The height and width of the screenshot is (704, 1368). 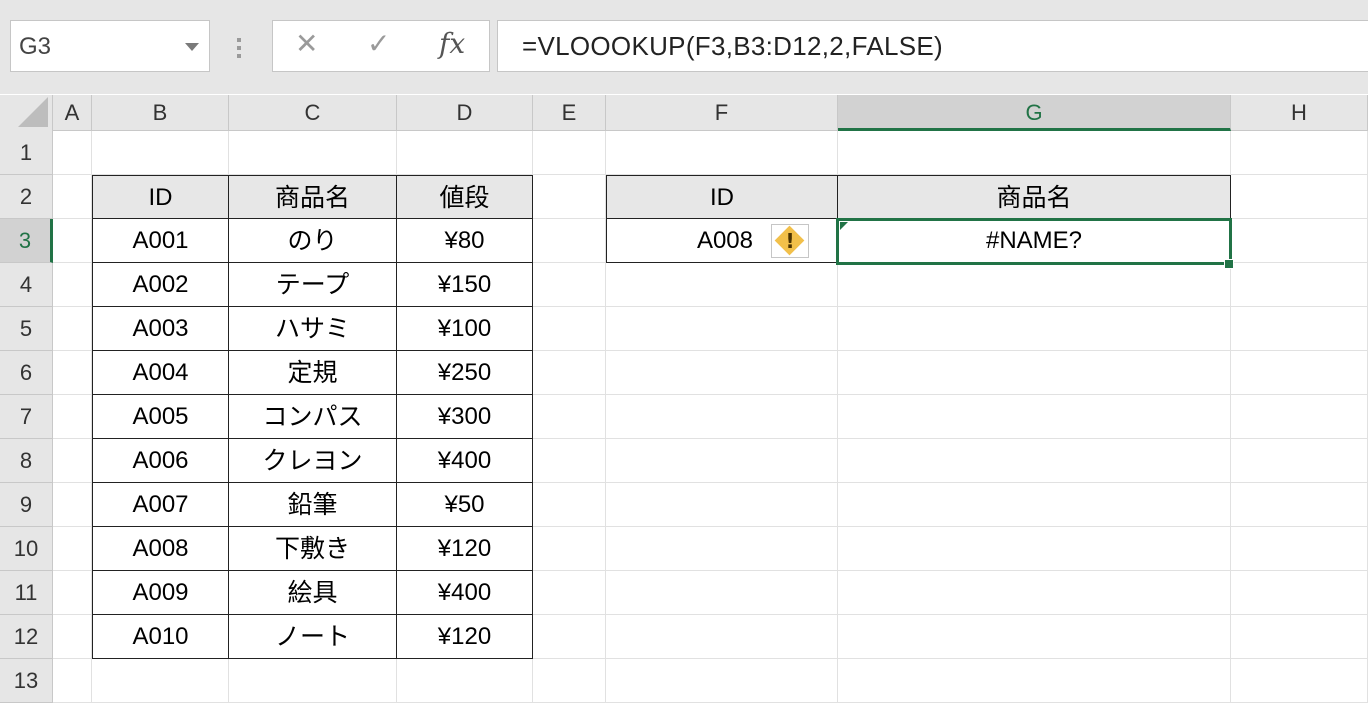 I want to click on row-header-8: 8, so click(x=26, y=461).